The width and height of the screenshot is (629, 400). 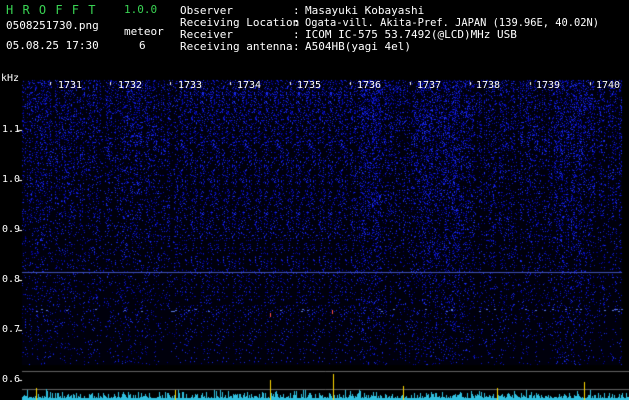 What do you see at coordinates (429, 85) in the screenshot?
I see `minute-label: 1737` at bounding box center [429, 85].